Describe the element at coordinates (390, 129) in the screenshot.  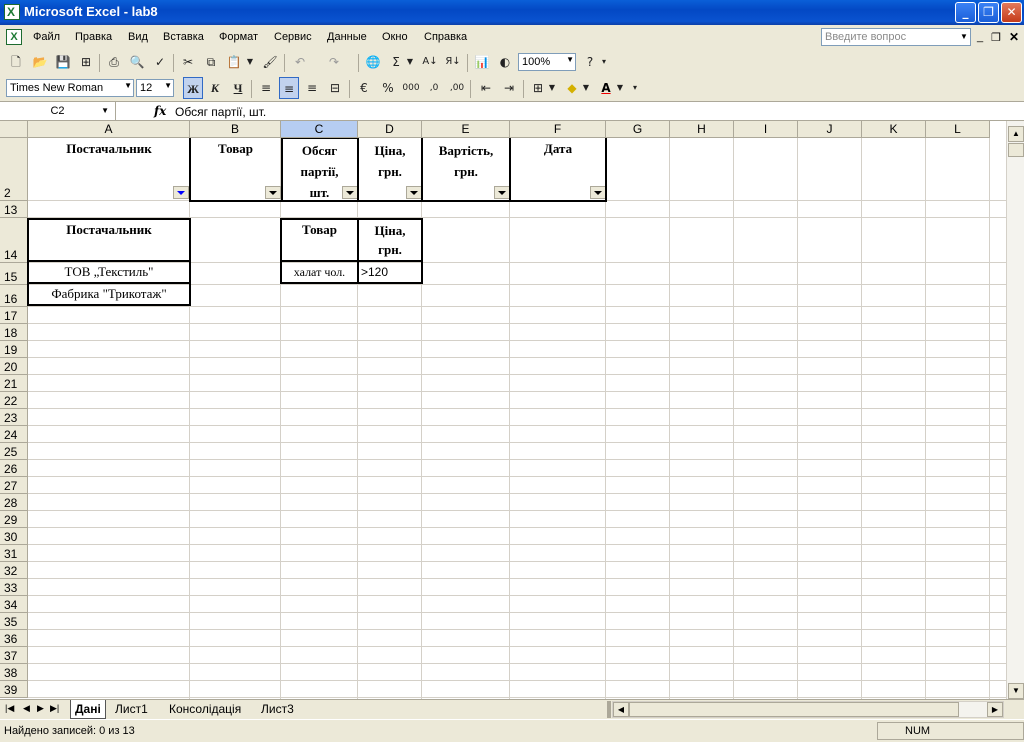
I see `column-header-d: D` at that location.